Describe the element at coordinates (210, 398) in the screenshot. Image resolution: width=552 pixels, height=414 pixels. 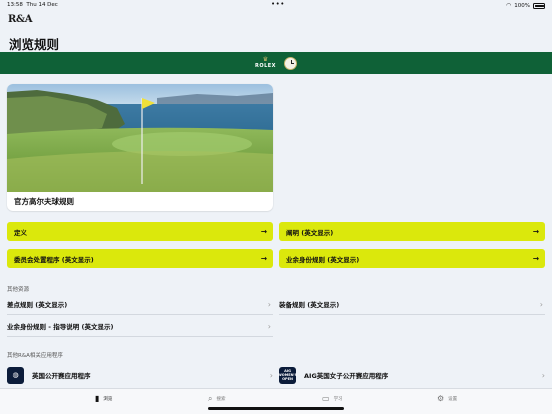
I see `search-icon: ⌕` at that location.